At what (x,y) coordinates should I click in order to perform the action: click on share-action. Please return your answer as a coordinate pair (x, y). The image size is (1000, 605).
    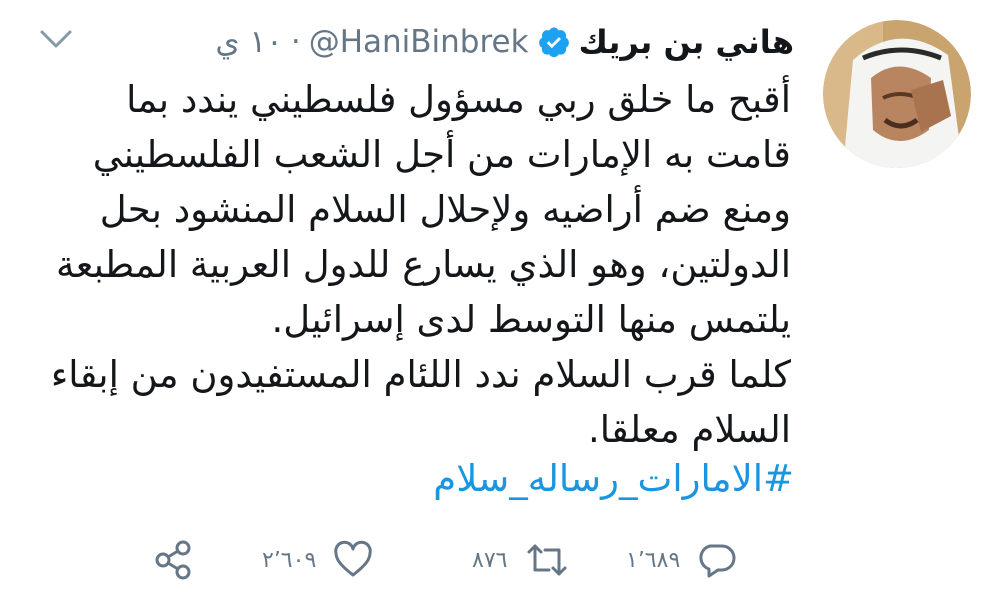
    Looking at the image, I should click on (174, 560).